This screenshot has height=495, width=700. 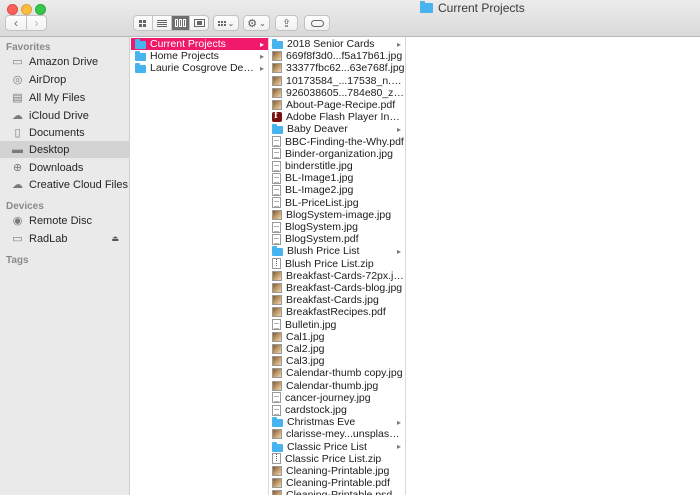 I want to click on action-button: ⚙ ⌄, so click(x=256, y=23).